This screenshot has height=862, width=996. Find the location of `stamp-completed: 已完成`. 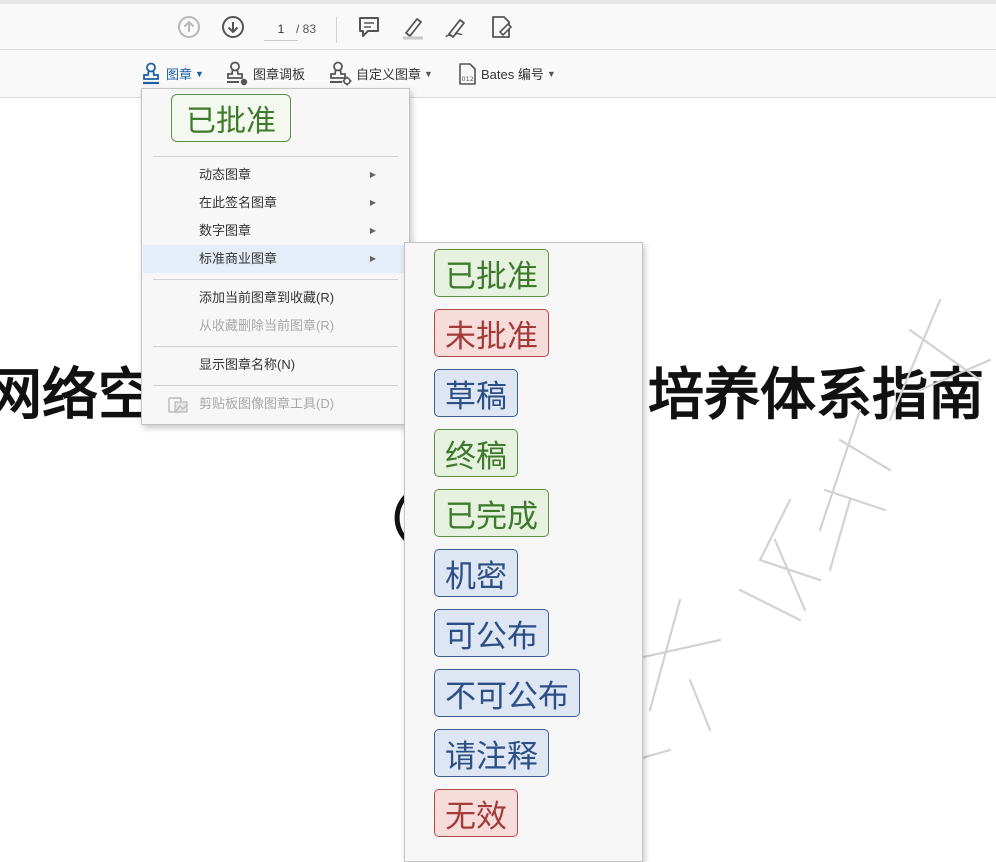

stamp-completed: 已完成 is located at coordinates (491, 513).